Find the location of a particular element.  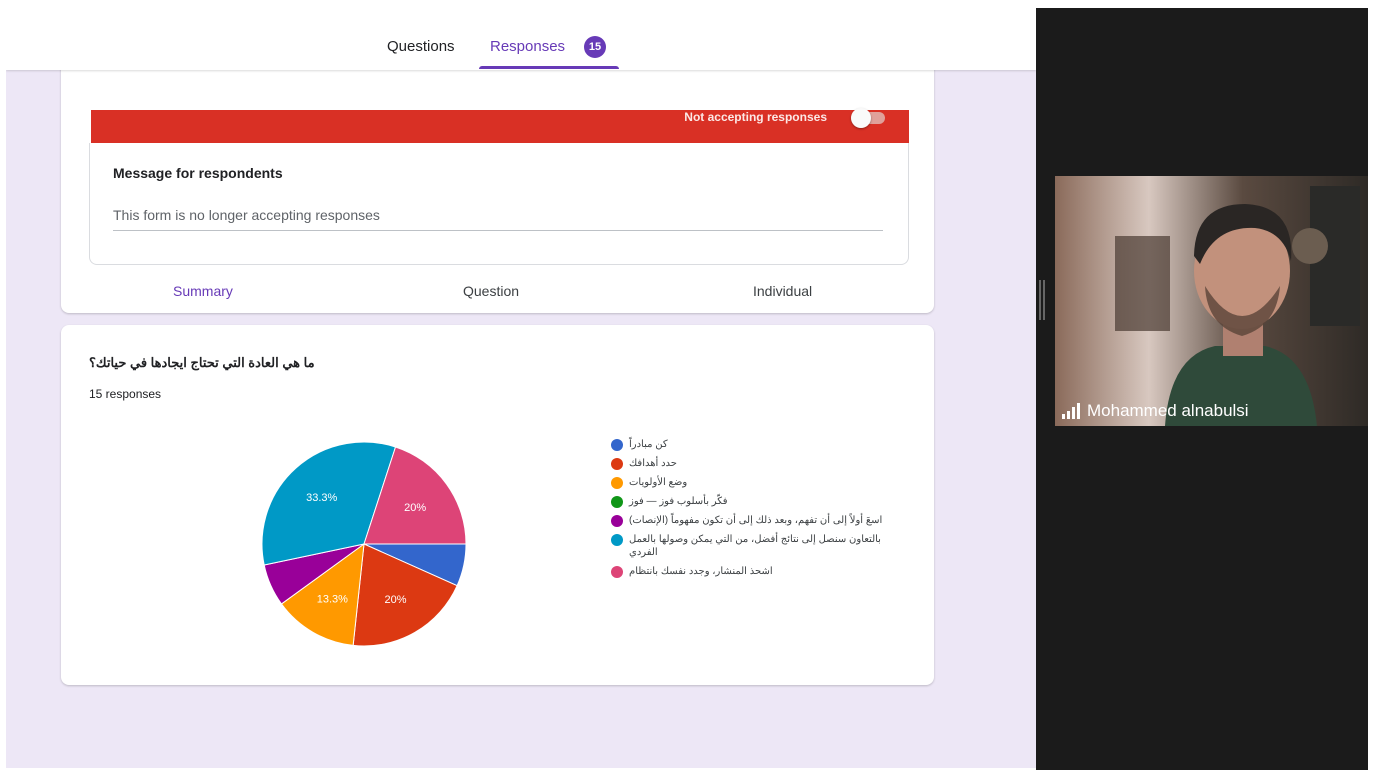

legend-item: اشحذ المنشار، وجدد نفسك بانتظام is located at coordinates (756, 571).